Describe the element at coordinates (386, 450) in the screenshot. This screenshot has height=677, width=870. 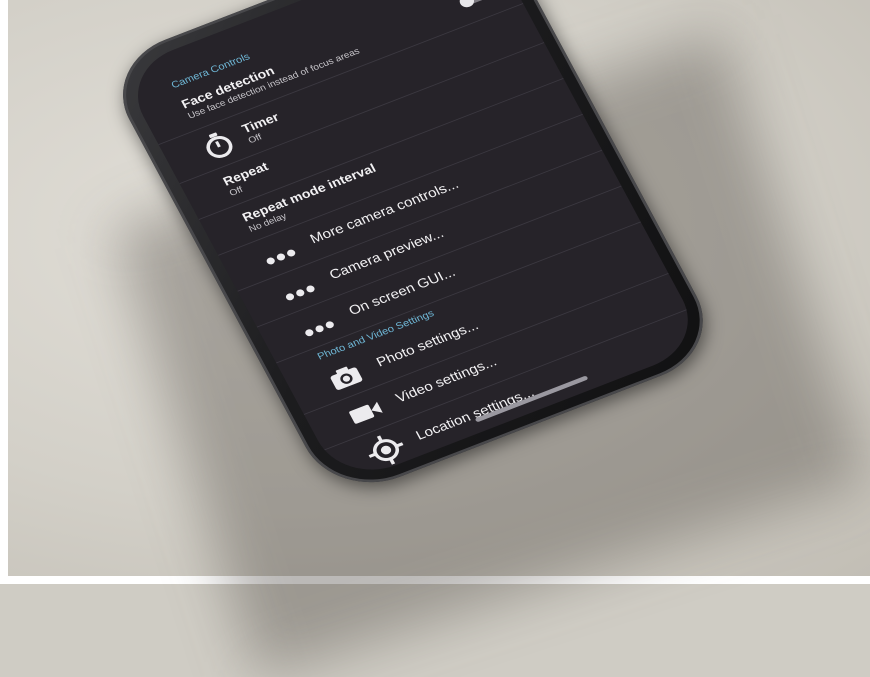
I see `gps-location-icon` at that location.